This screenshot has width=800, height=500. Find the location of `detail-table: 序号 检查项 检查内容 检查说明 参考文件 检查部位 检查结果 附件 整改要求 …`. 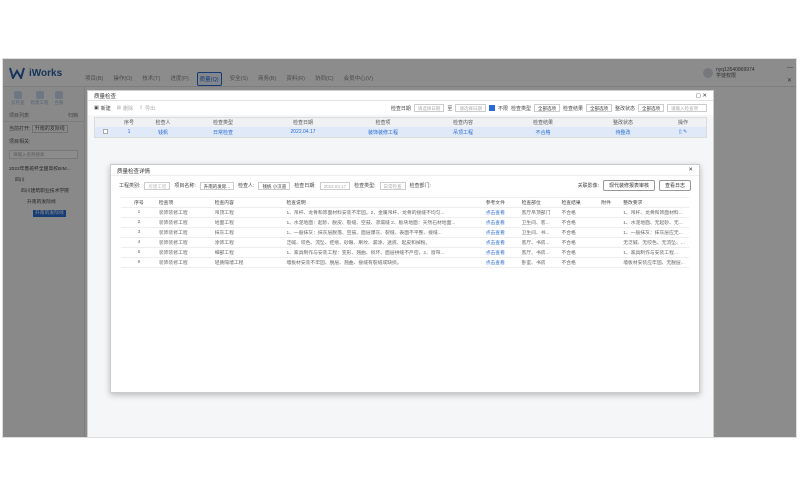

detail-table: 序号 检查项 检查内容 检查说明 参考文件 检查部位 检查结果 附件 整改要求 … is located at coordinates (405, 232).